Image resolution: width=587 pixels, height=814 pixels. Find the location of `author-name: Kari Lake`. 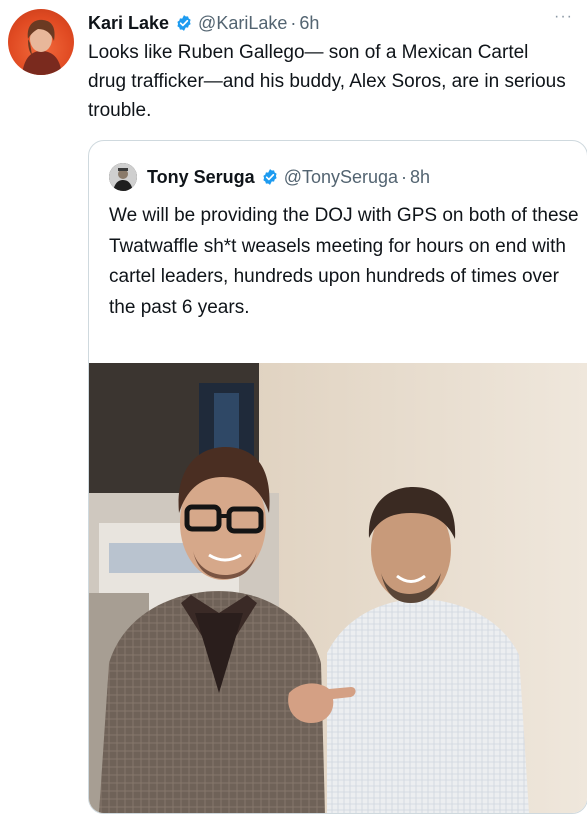

author-name: Kari Lake is located at coordinates (128, 23).